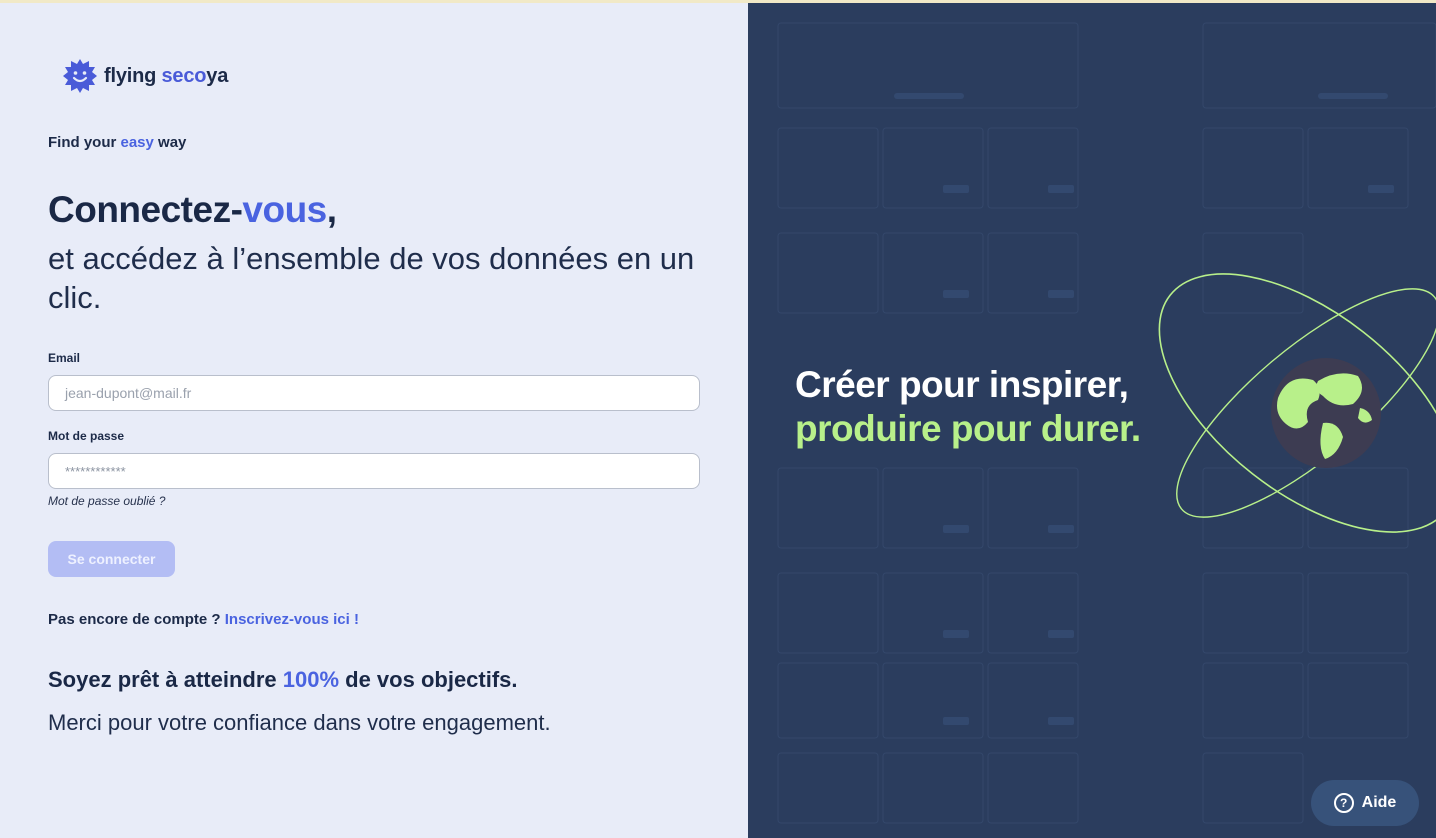 This screenshot has height=838, width=1436. Describe the element at coordinates (192, 209) in the screenshot. I see `page-title: Connectez-vous,` at that location.